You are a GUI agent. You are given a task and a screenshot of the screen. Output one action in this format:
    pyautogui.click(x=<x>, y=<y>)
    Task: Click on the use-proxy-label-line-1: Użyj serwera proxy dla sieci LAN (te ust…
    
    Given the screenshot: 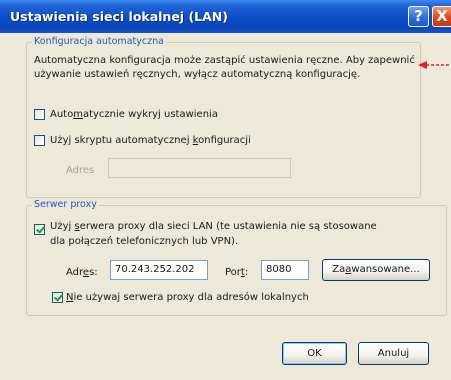 What is the action you would take?
    pyautogui.click(x=213, y=226)
    